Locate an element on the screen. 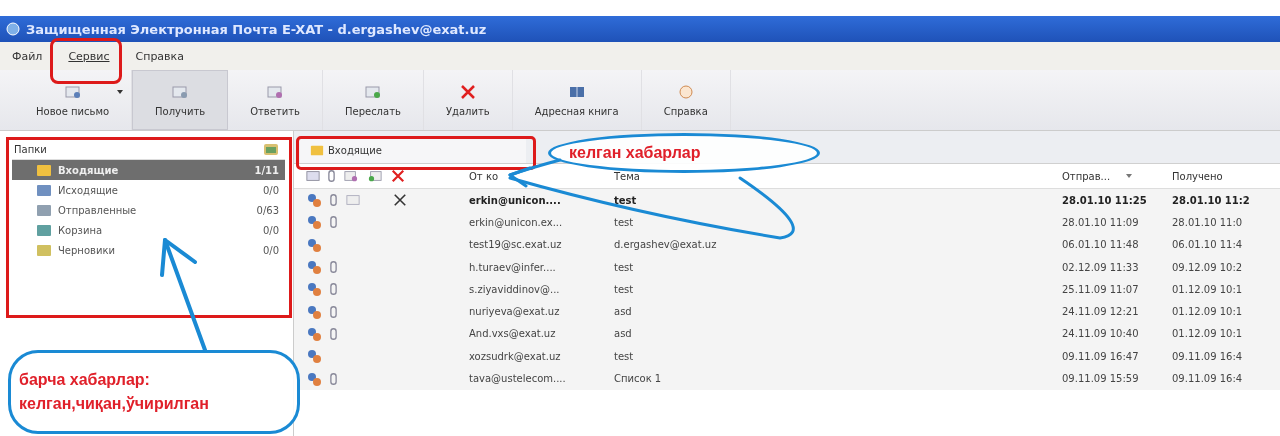  toolbar-button: Переслать is located at coordinates (373, 100).